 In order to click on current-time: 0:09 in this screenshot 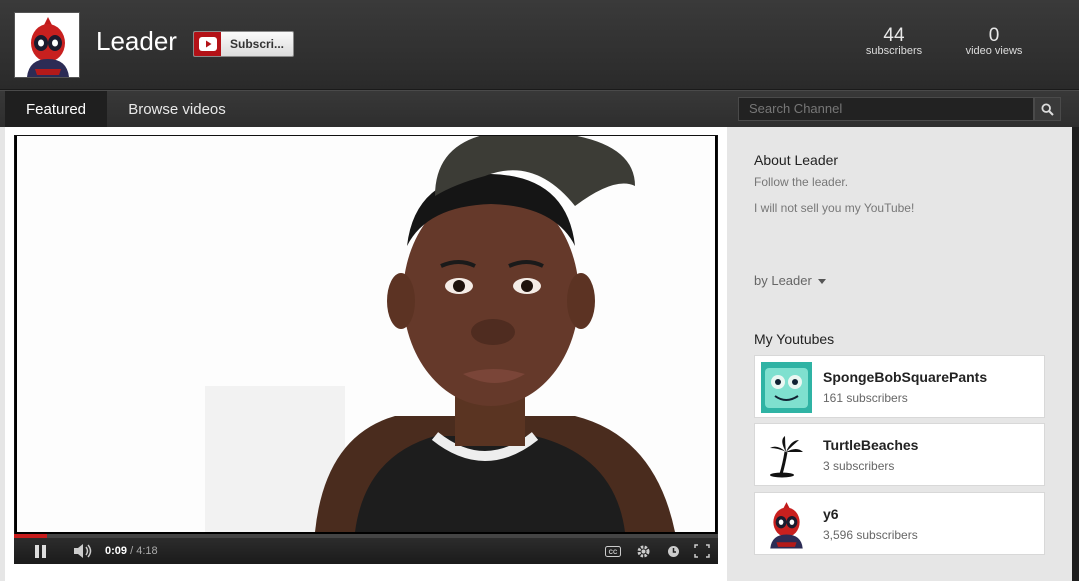, I will do `click(116, 551)`.